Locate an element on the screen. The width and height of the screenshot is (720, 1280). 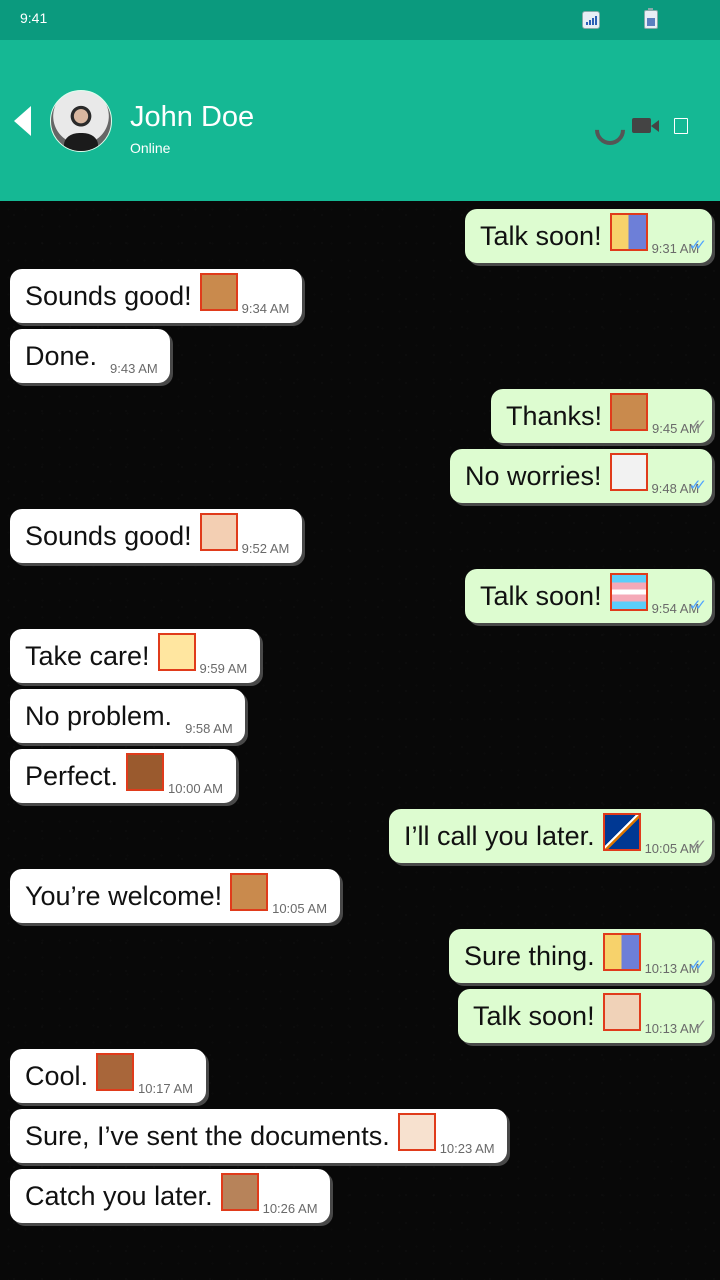
phone-icon is located at coordinates (605, 126).